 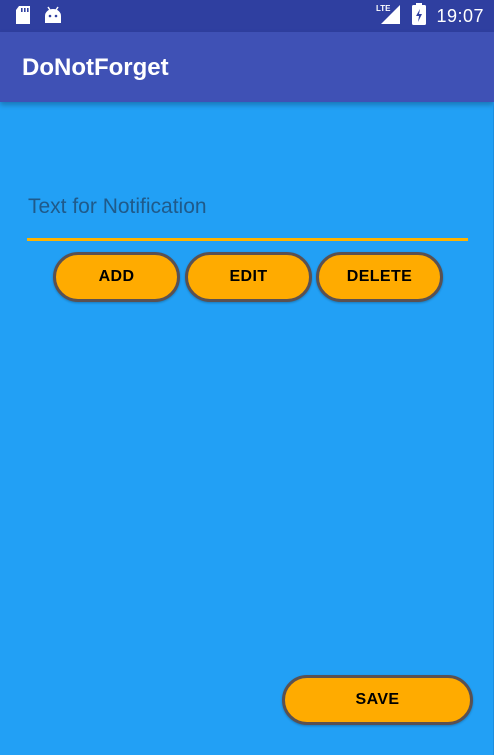 What do you see at coordinates (247, 67) in the screenshot?
I see `app-toolbar: DoNotForget` at bounding box center [247, 67].